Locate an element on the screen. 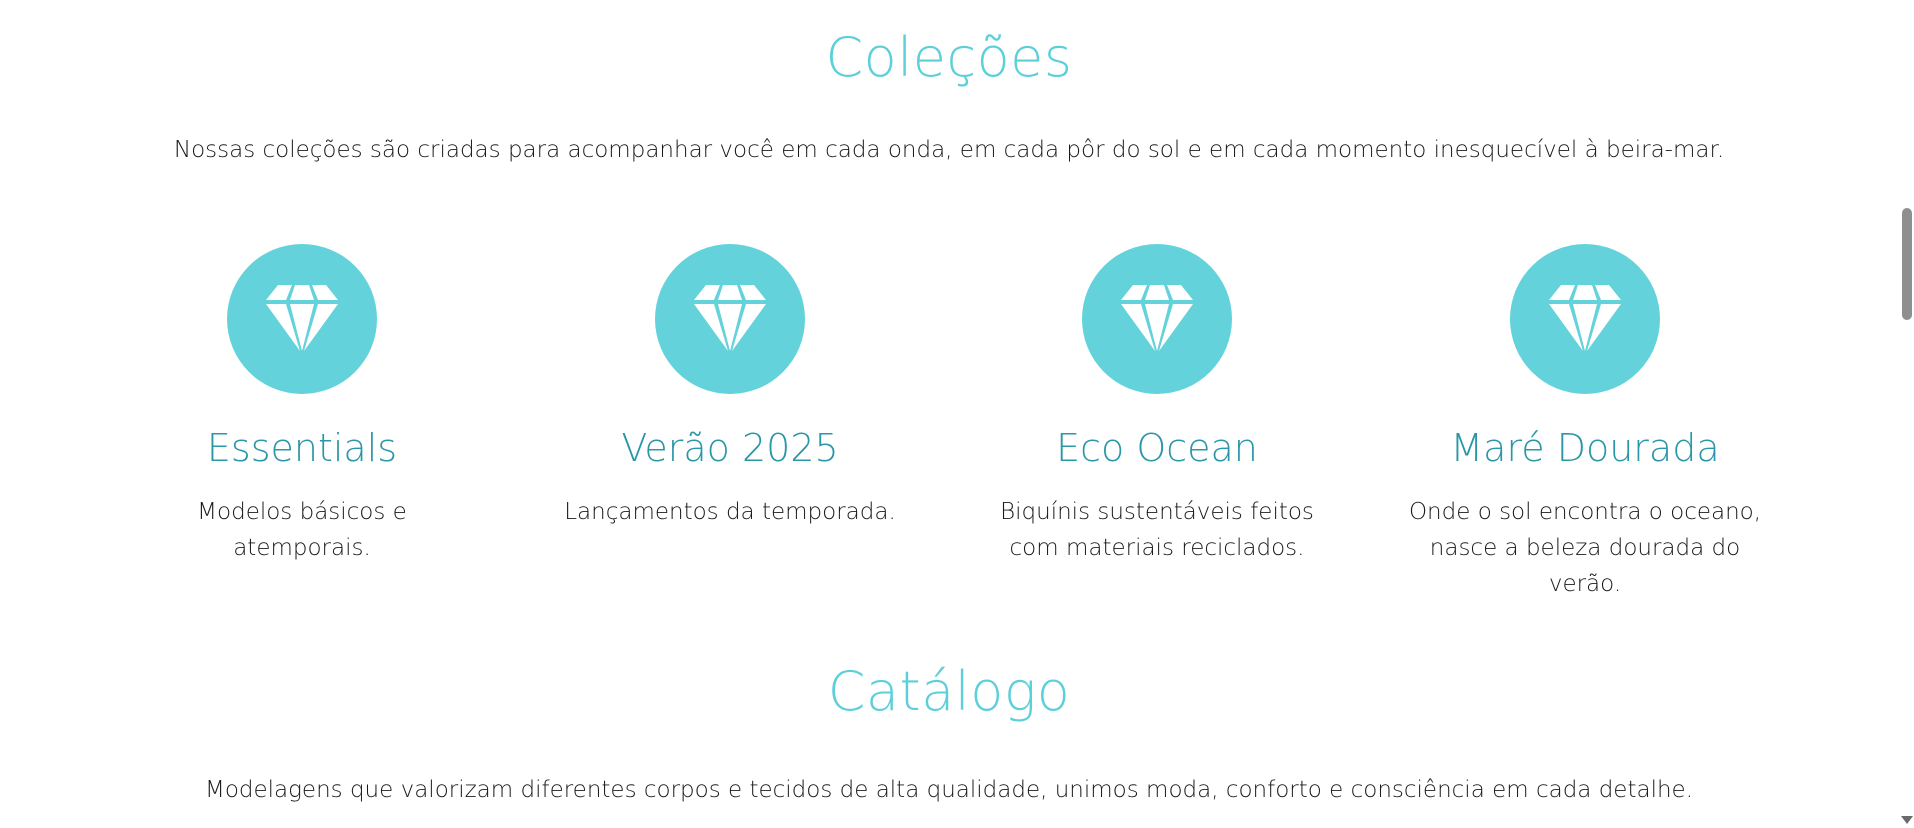 The image size is (1914, 828). card-description: Modelos básicos e atemporais. is located at coordinates (302, 529).